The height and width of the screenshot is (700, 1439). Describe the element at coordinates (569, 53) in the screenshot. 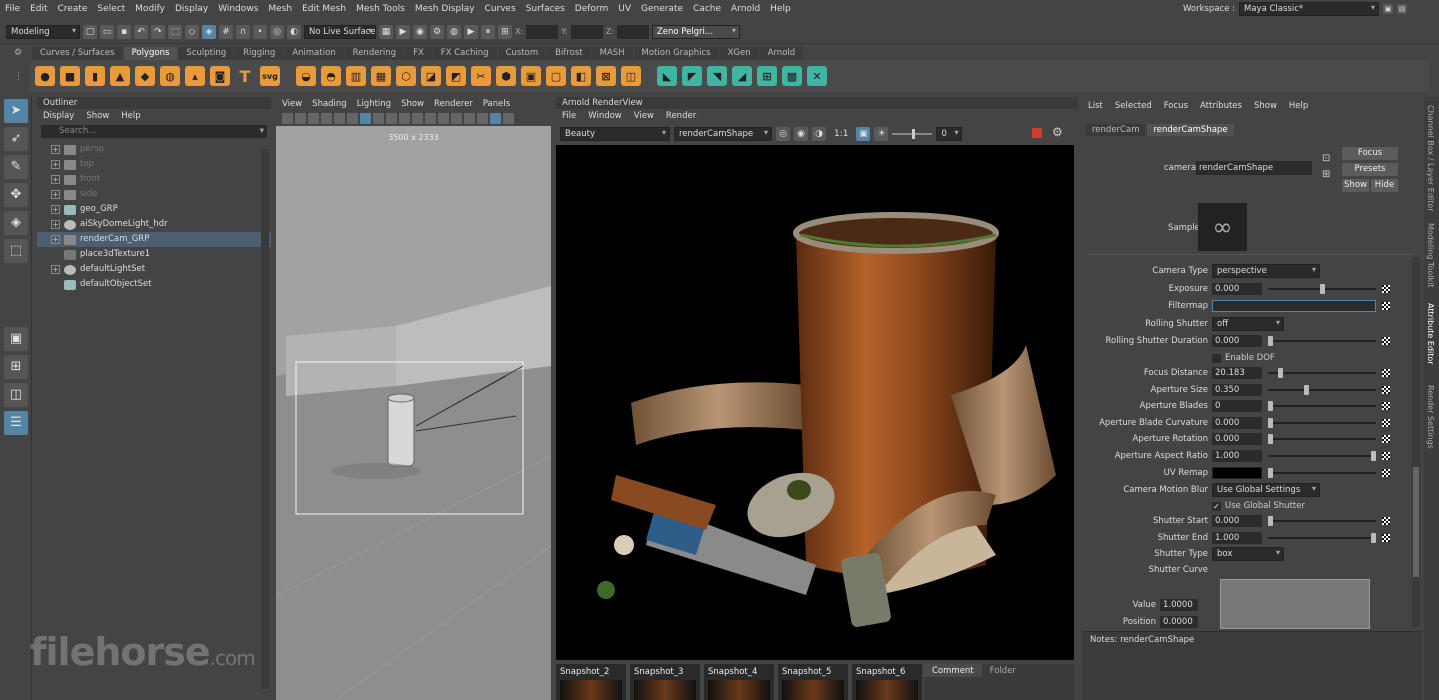

I see `shelf-tab-bifrost: Bifrost` at that location.